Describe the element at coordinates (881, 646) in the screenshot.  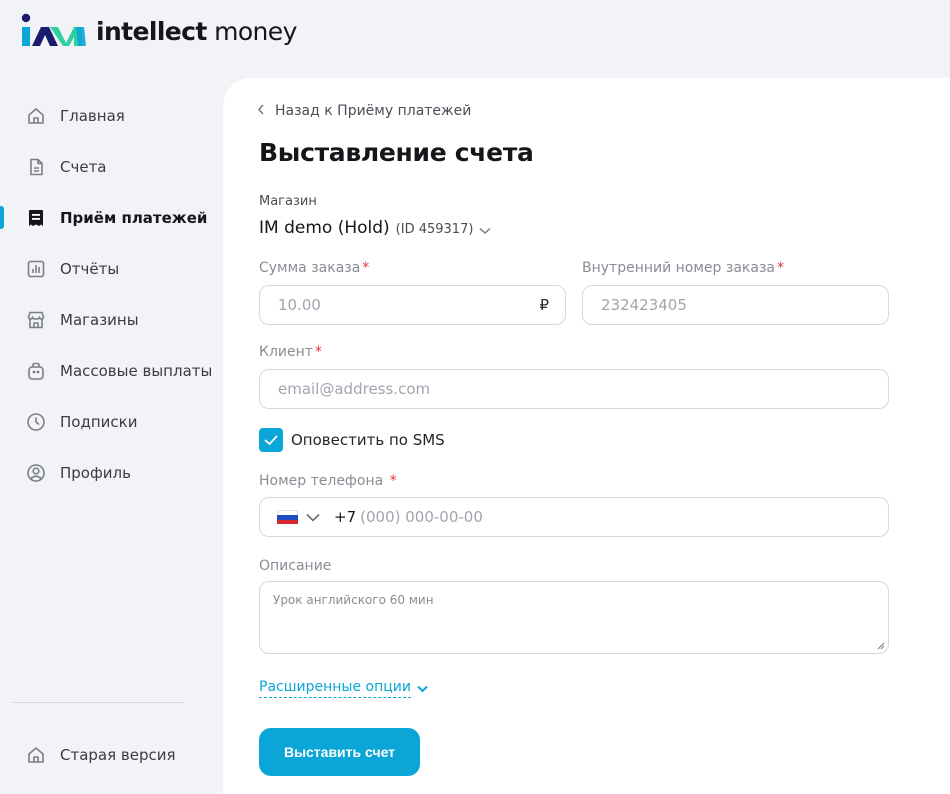
I see `resize-grip-icon` at that location.